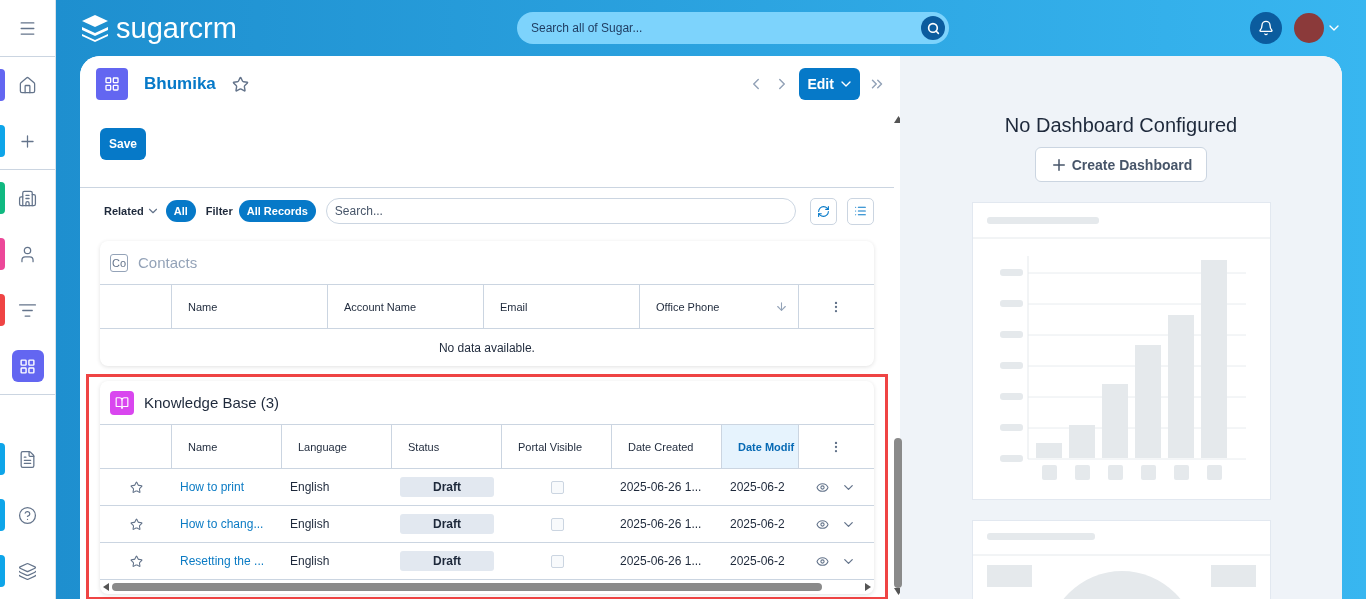 Image resolution: width=1366 pixels, height=599 pixels. What do you see at coordinates (562, 306) in the screenshot?
I see `column-header: Email` at bounding box center [562, 306].